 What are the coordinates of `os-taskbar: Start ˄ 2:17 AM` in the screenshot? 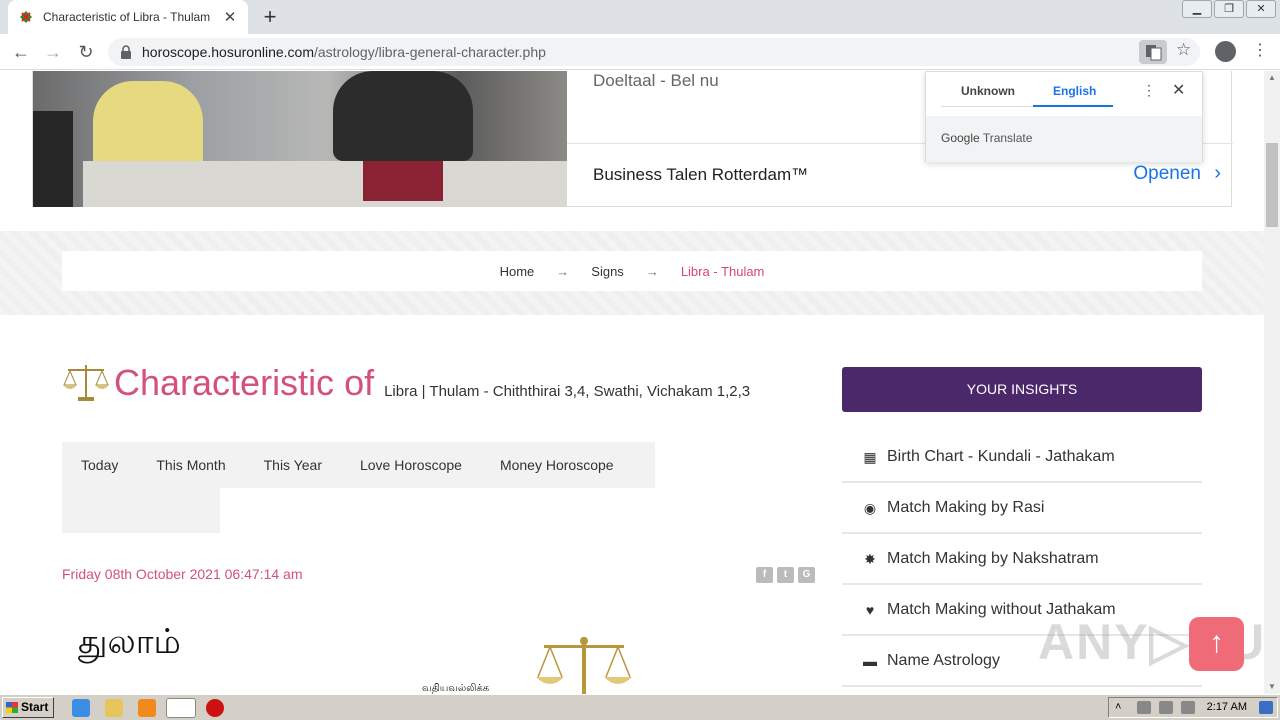 It's located at (640, 707).